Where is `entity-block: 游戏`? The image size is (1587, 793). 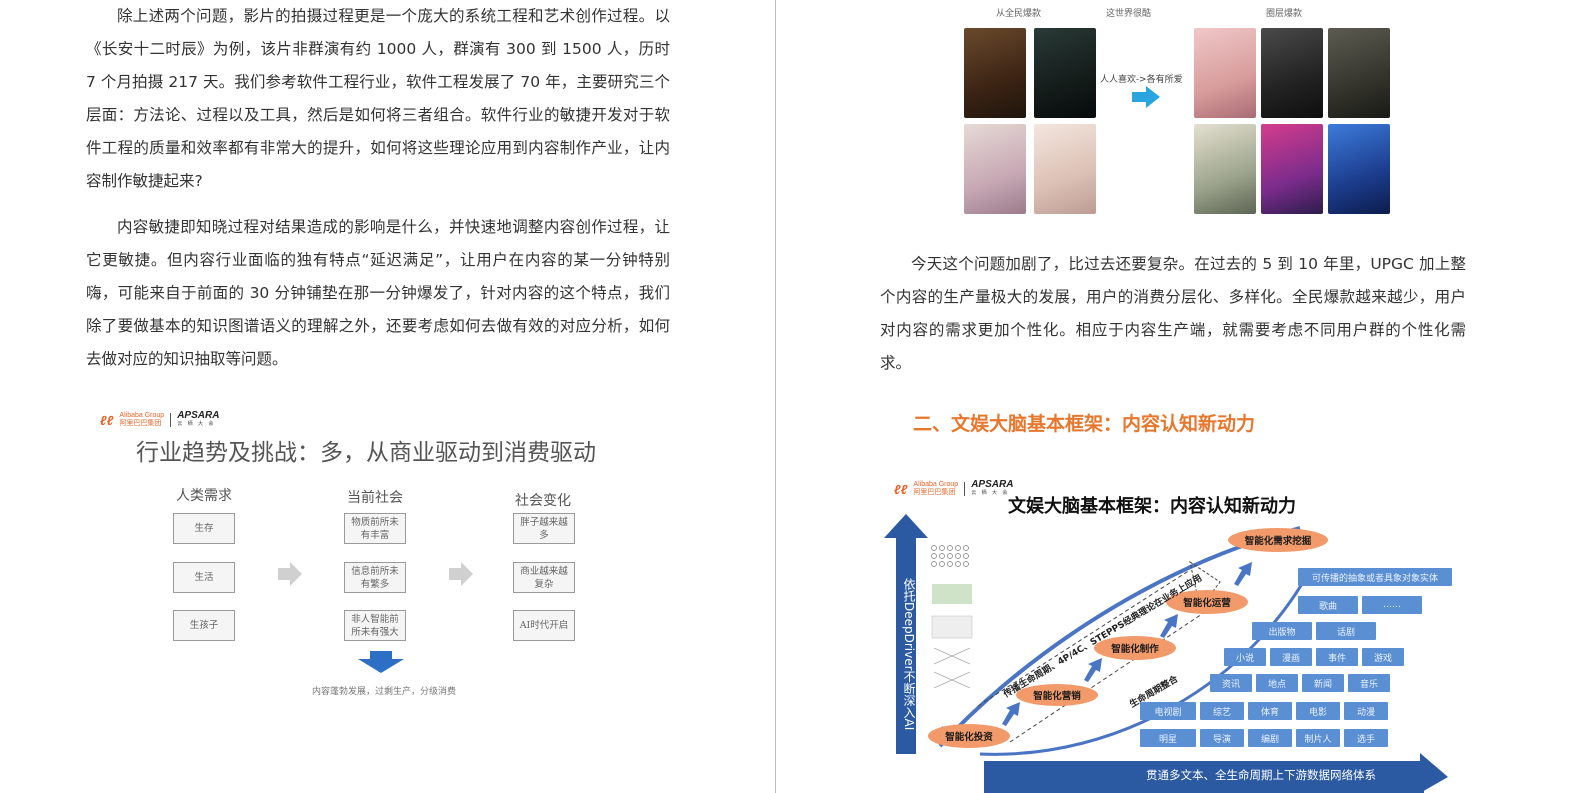
entity-block: 游戏 is located at coordinates (1383, 657).